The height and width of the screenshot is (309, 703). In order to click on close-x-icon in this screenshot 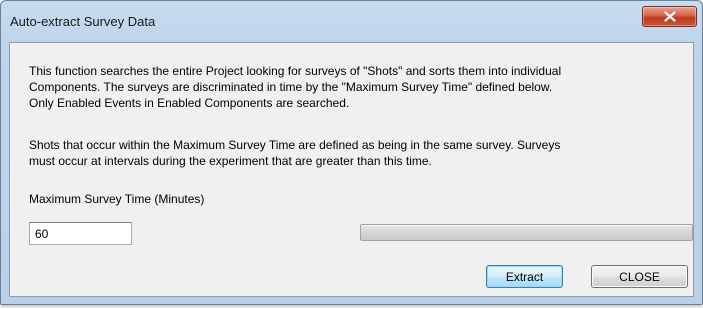, I will do `click(669, 16)`.